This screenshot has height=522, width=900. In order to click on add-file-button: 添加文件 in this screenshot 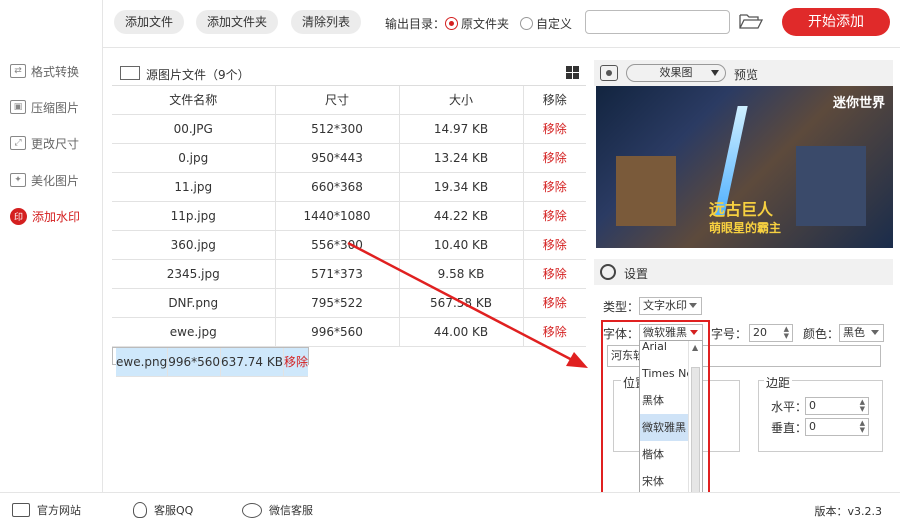, I will do `click(149, 22)`.